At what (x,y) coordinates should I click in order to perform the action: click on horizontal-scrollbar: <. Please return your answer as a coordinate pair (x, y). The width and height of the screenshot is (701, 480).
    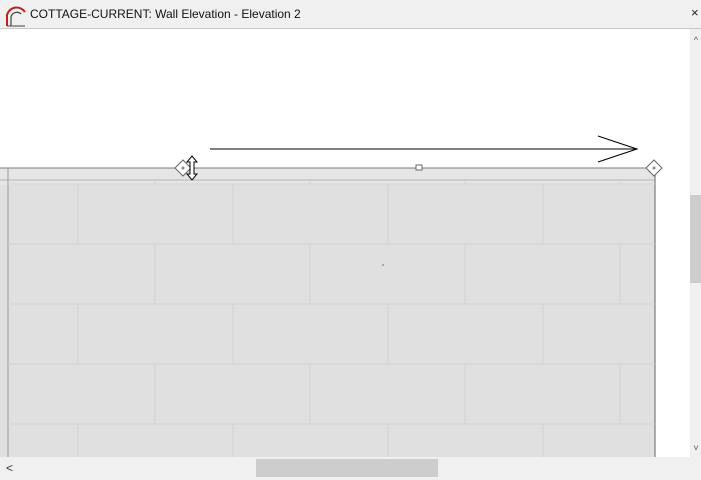
    Looking at the image, I should click on (345, 468).